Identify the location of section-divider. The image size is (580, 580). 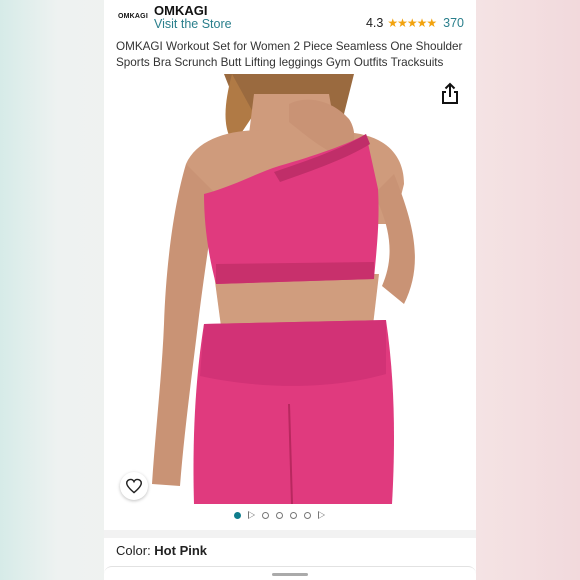
(290, 534).